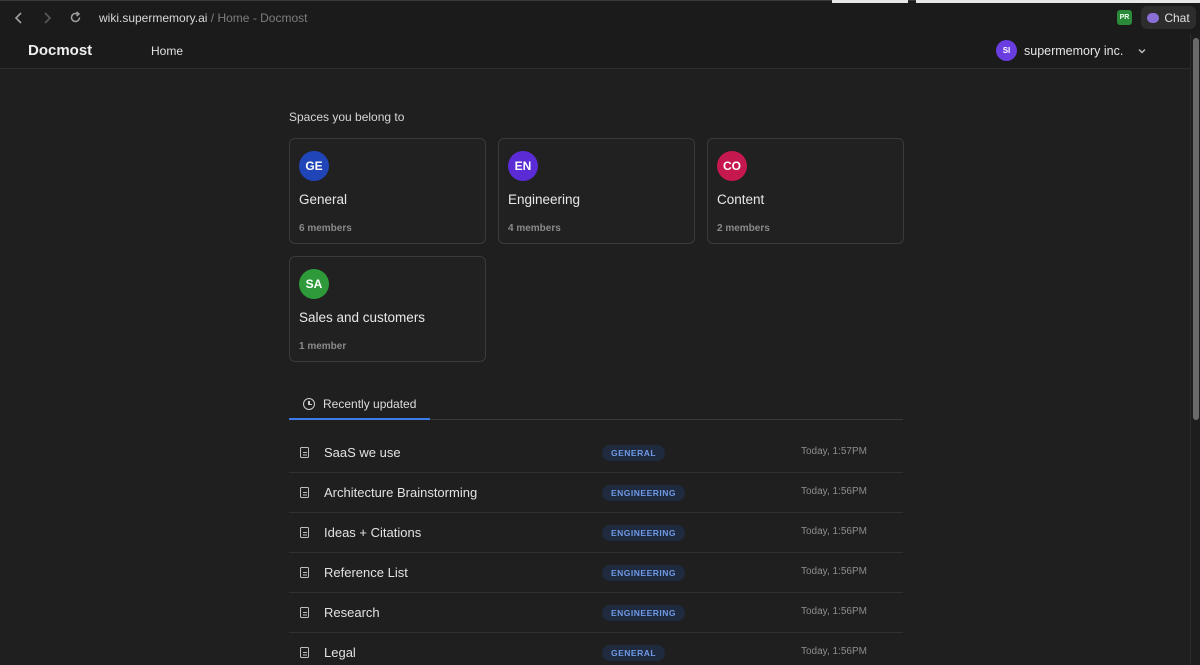 This screenshot has width=1200, height=665. Describe the element at coordinates (834, 451) in the screenshot. I see `updated-time: Today, 1:57PM` at that location.